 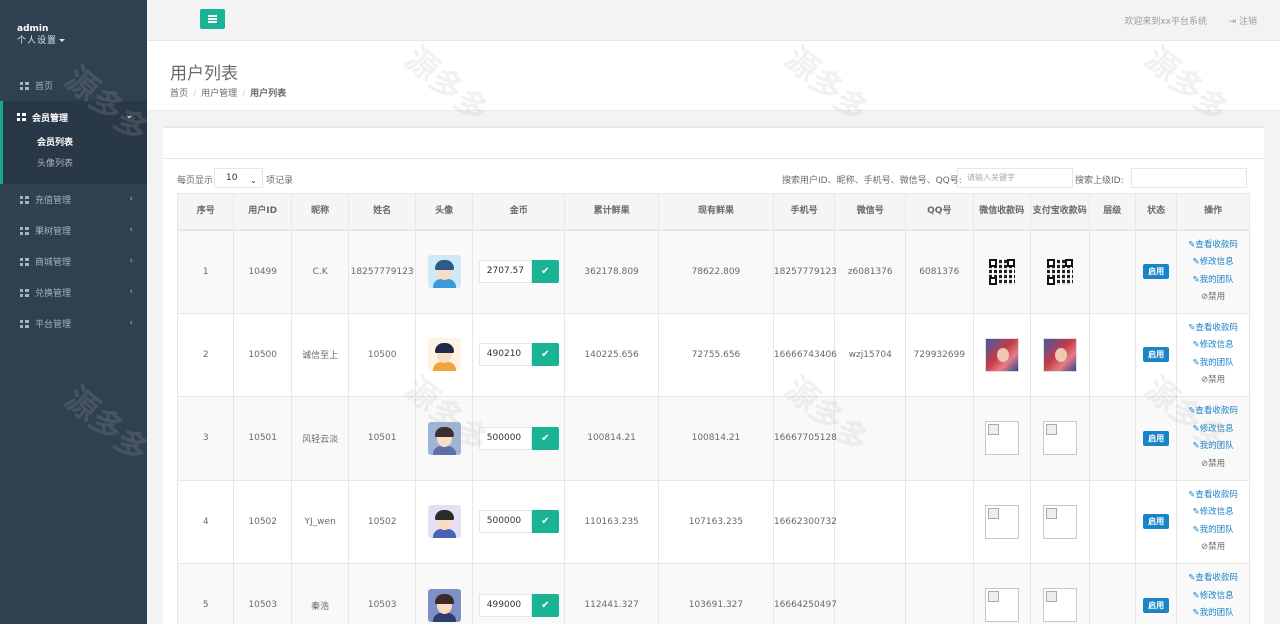 What do you see at coordinates (715, 593) in the screenshot?
I see `cell-current-fruit: 103691.327` at bounding box center [715, 593].